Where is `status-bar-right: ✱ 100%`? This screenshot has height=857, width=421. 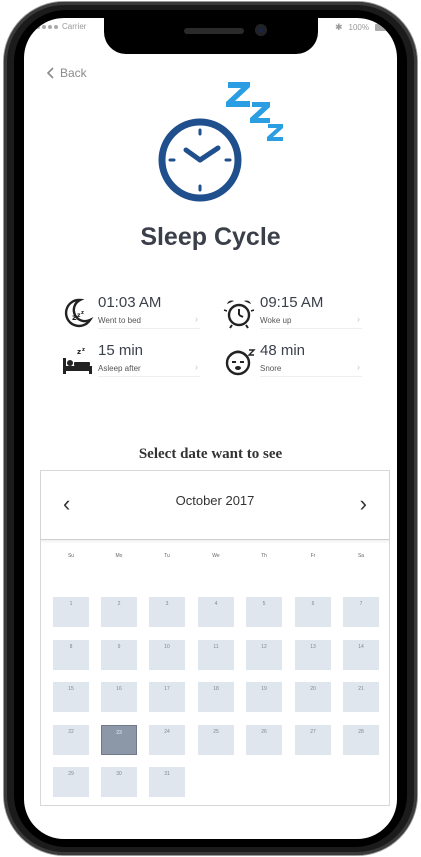 status-bar-right: ✱ 100% is located at coordinates (361, 27).